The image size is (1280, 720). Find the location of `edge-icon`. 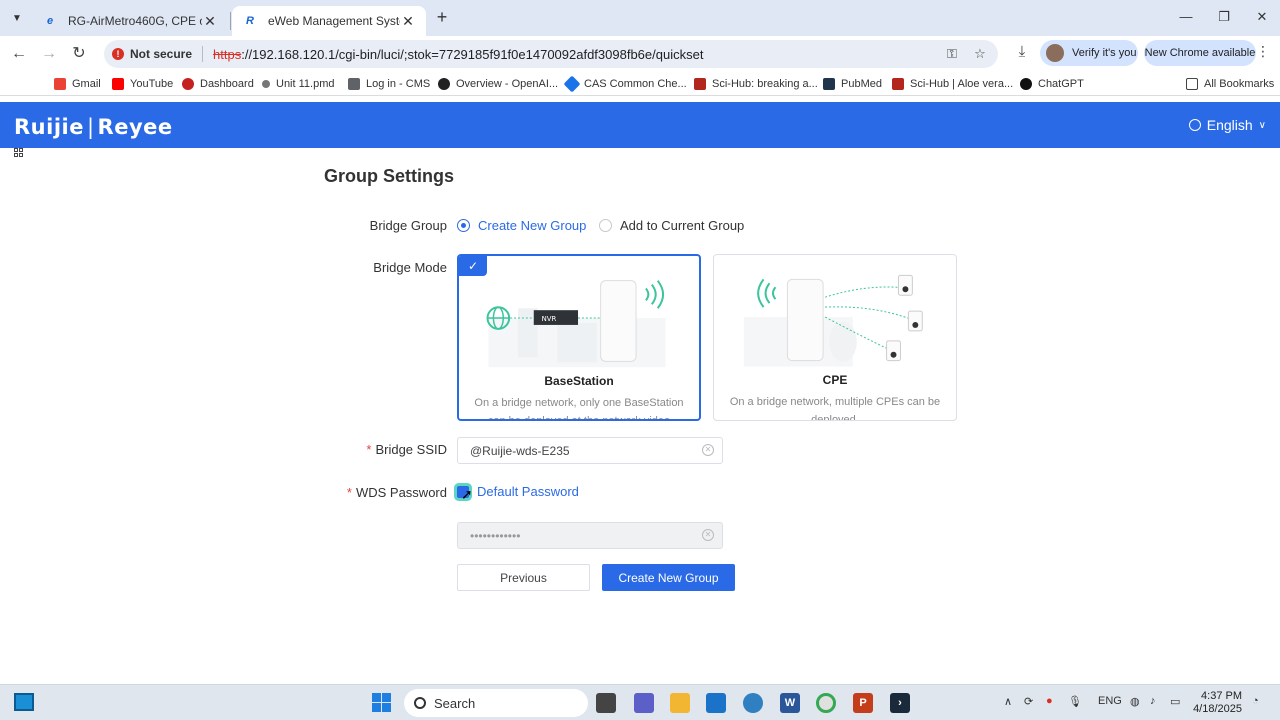

edge-icon is located at coordinates (753, 703).